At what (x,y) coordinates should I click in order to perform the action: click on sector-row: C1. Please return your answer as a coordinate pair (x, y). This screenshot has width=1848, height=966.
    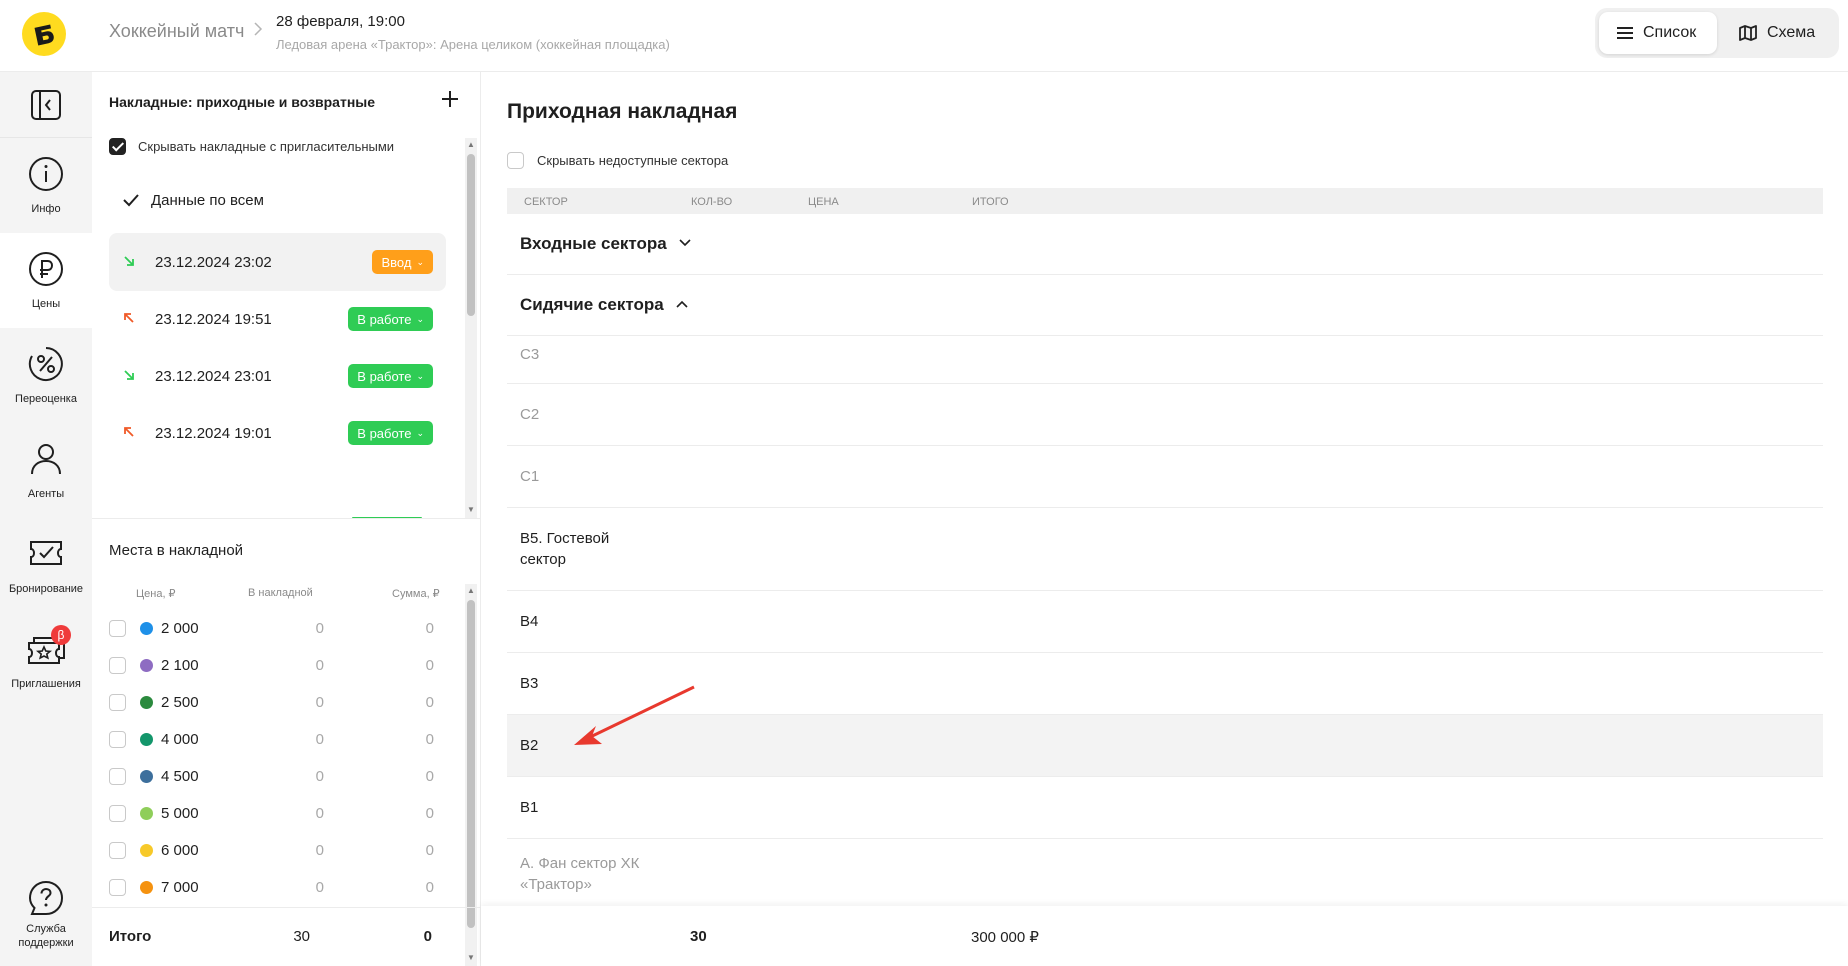
    Looking at the image, I should click on (1165, 477).